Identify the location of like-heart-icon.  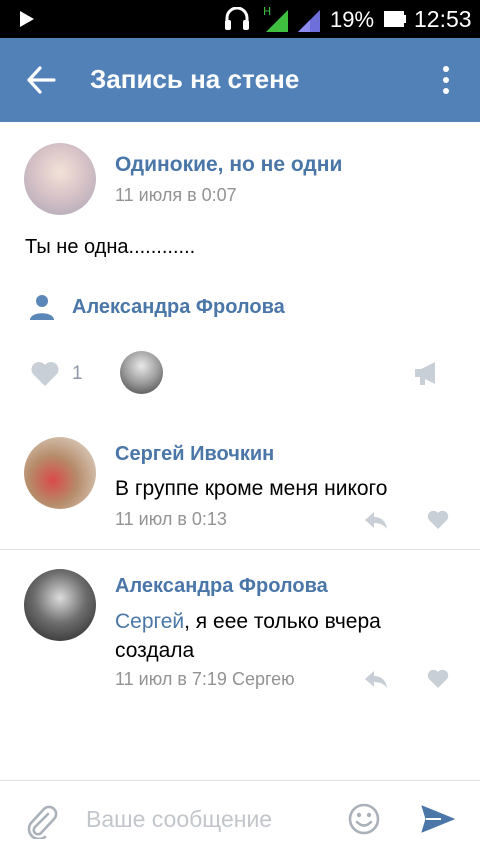
(45, 374).